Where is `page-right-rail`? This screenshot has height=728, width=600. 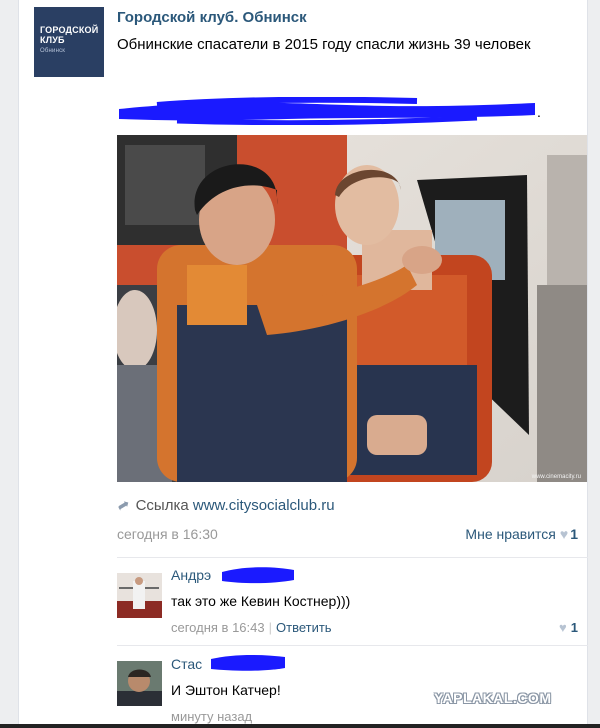 page-right-rail is located at coordinates (593, 364).